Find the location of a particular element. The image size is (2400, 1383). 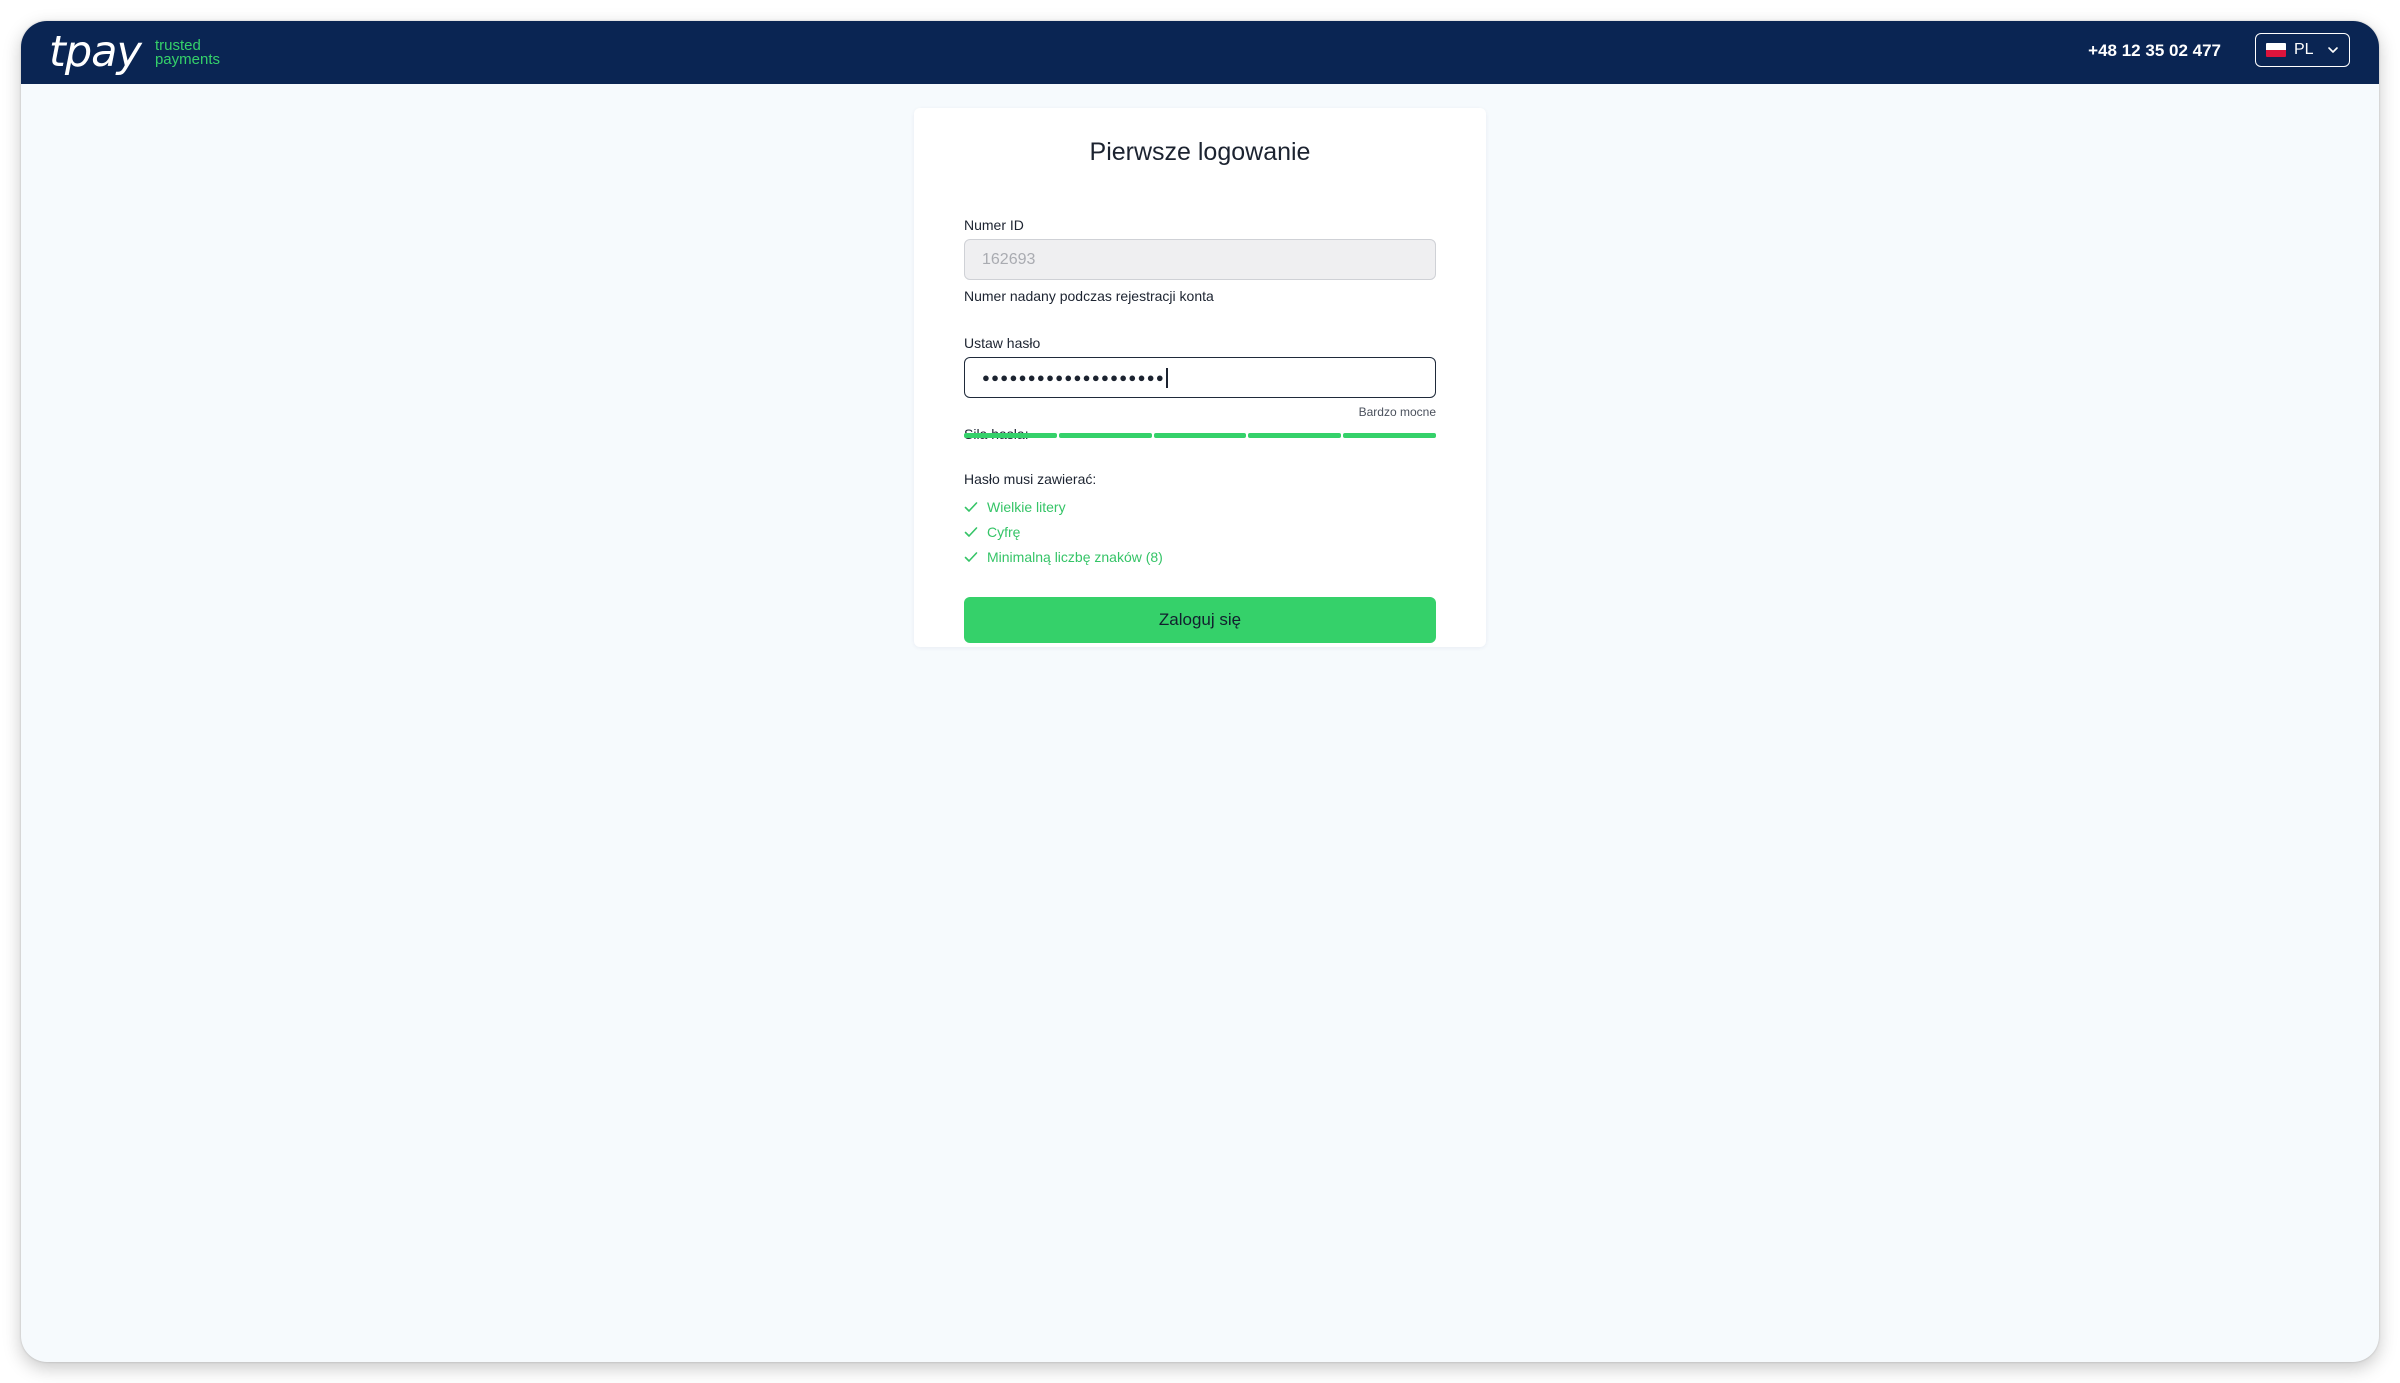

requirement-min-length: Minimalną liczbę znaków (8) is located at coordinates (1063, 557).